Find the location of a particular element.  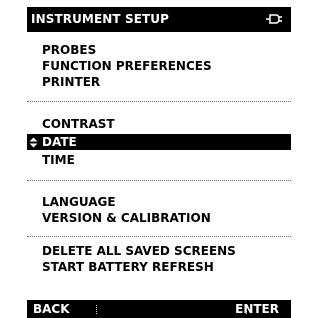

menu-item-start-battery-refresh: START BATTERY REFRESH is located at coordinates (128, 267).